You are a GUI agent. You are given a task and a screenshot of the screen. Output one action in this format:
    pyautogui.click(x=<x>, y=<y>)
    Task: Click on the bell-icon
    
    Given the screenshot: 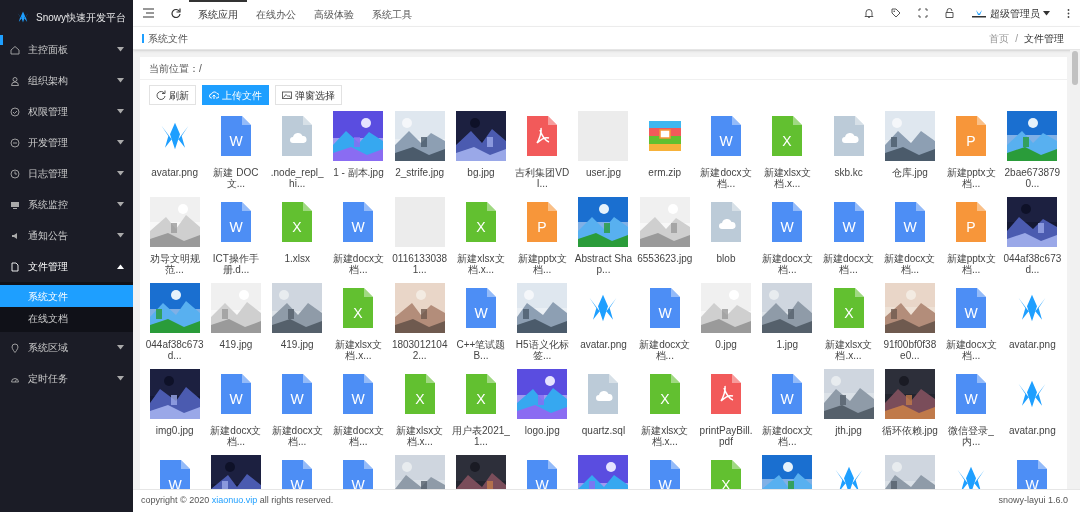 What is the action you would take?
    pyautogui.click(x=869, y=13)
    